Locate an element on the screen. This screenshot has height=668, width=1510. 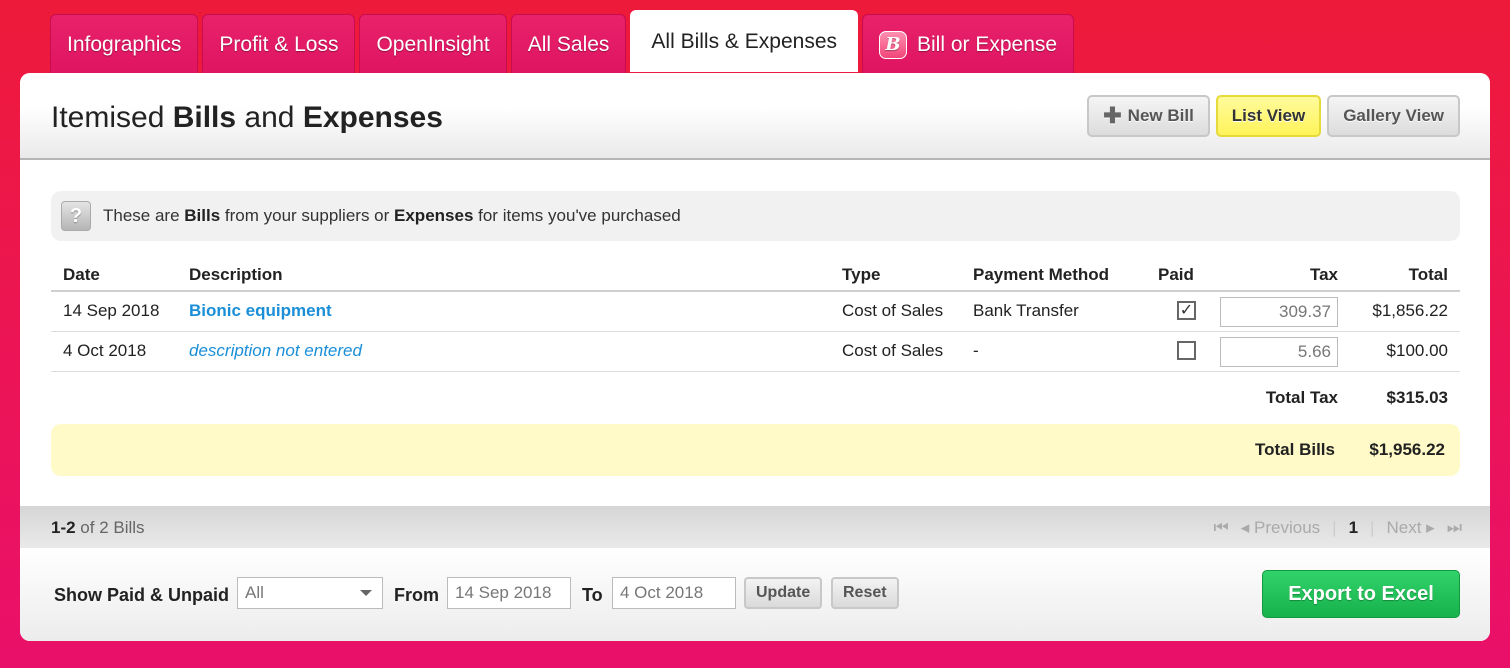
cell-payment-method: Bank Transfer is located at coordinates (1026, 310).